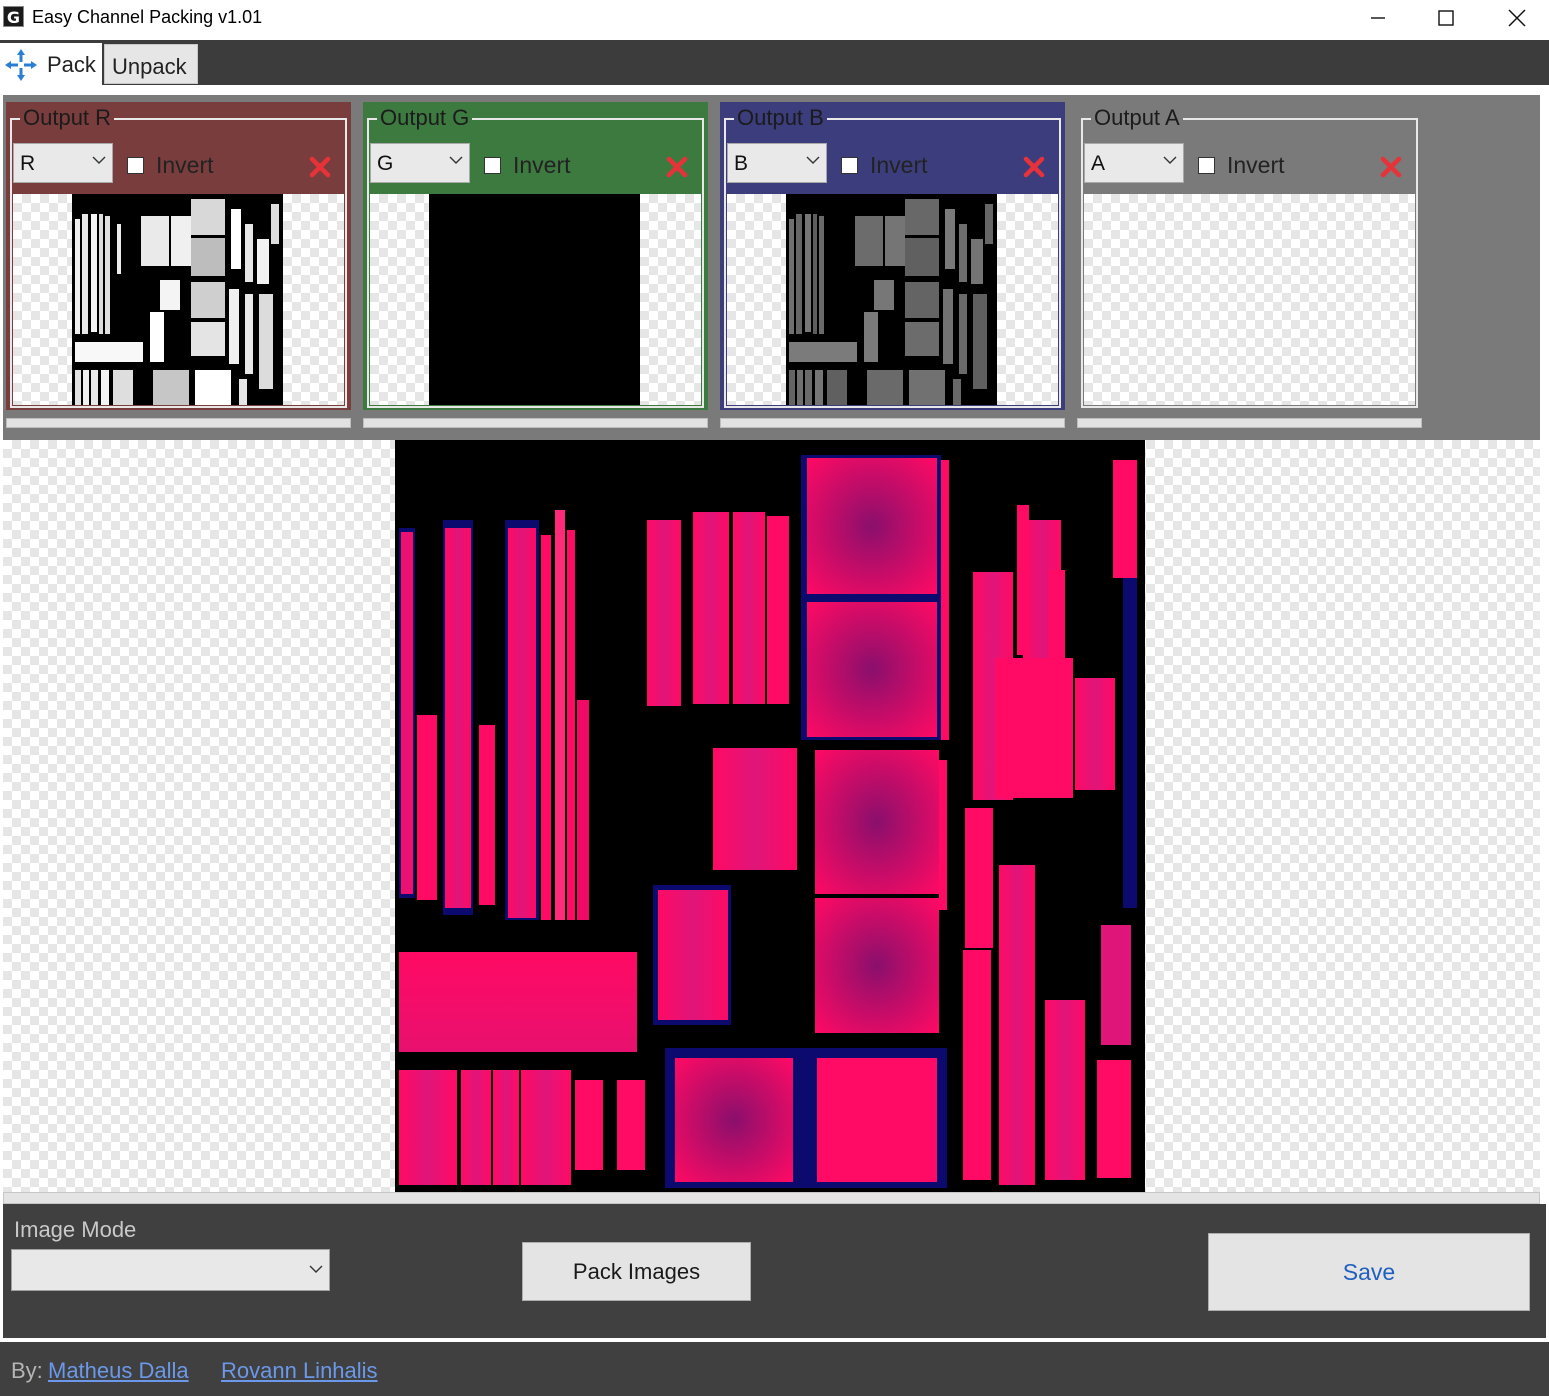  I want to click on output-g-remove-icon, so click(677, 167).